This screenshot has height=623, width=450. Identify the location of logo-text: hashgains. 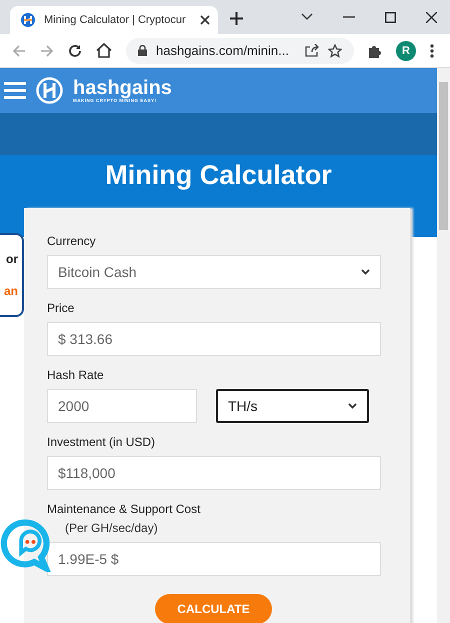
(122, 88).